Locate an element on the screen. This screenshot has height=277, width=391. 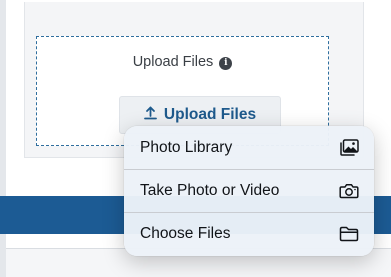
dropzone-label: Upload Files is located at coordinates (173, 62).